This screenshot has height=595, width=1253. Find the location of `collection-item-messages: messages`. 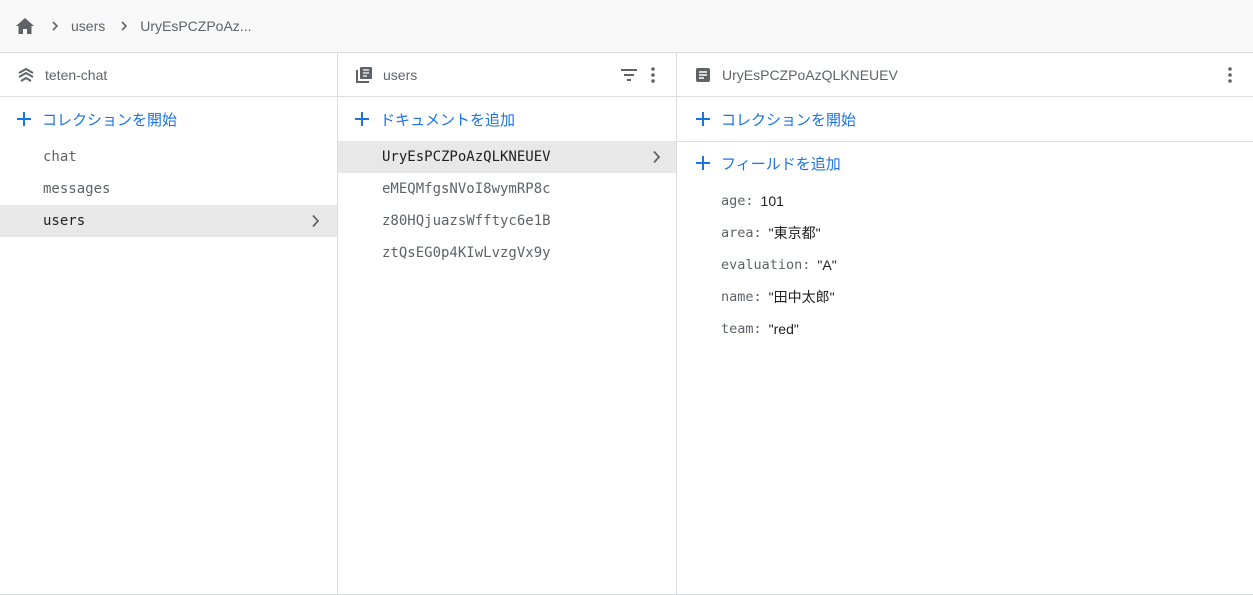

collection-item-messages: messages is located at coordinates (168, 189).